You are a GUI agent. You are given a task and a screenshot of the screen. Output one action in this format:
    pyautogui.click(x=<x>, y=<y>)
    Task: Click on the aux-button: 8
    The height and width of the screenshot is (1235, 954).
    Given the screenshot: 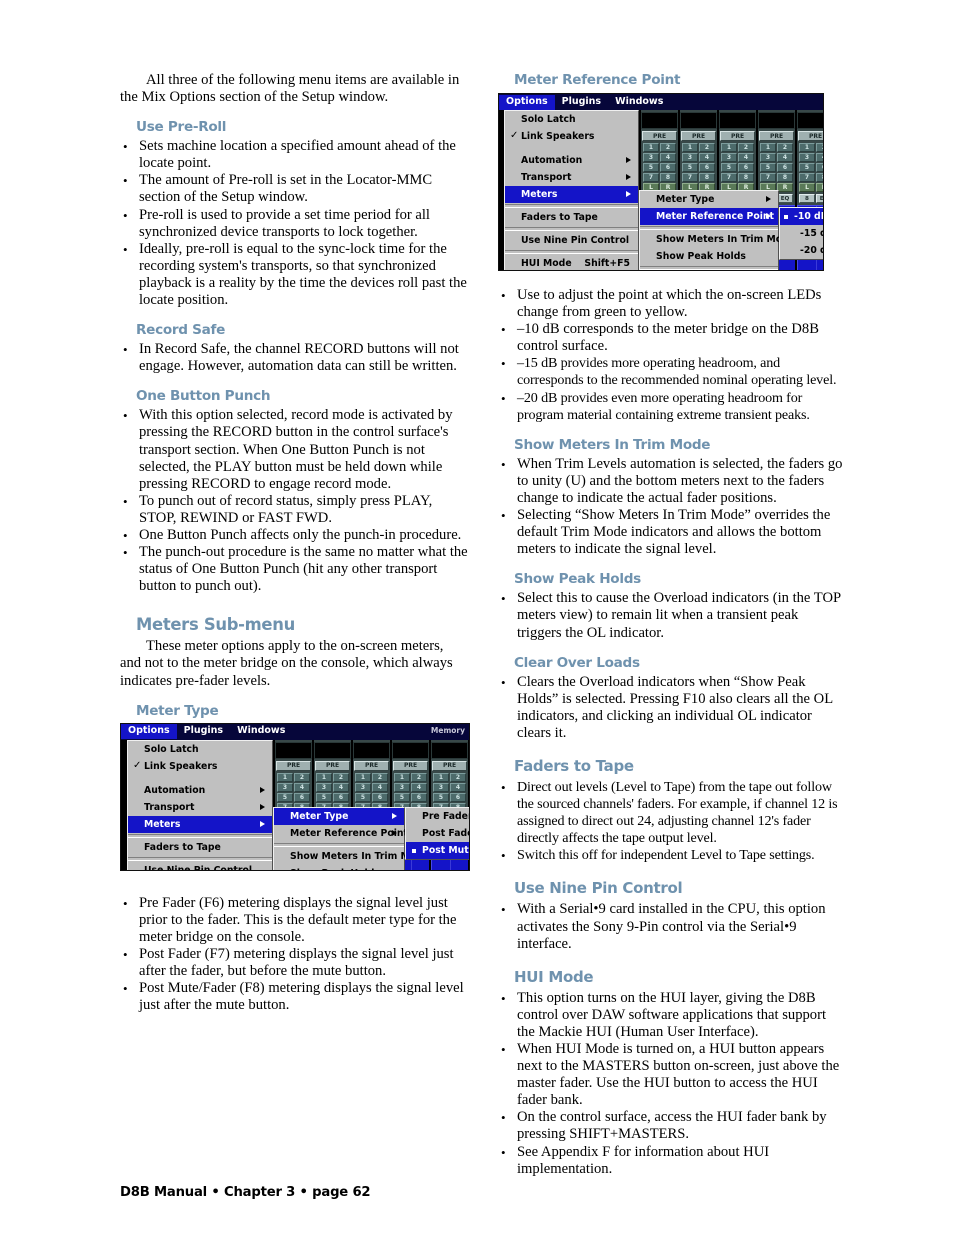 What is the action you would take?
    pyautogui.click(x=807, y=198)
    